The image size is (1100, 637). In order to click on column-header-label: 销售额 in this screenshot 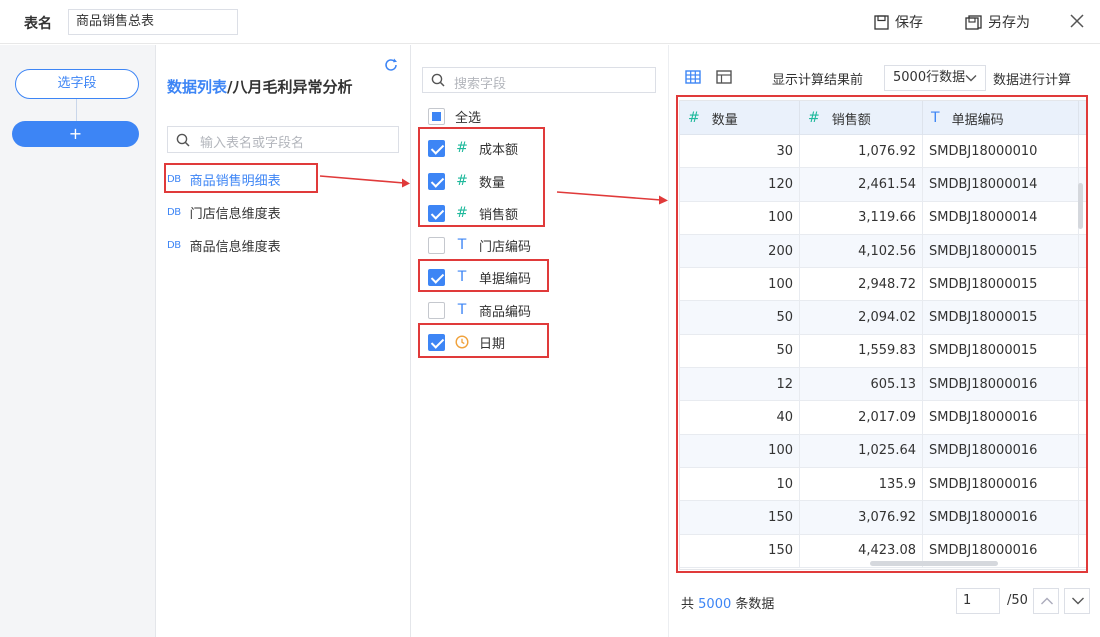, I will do `click(851, 120)`.